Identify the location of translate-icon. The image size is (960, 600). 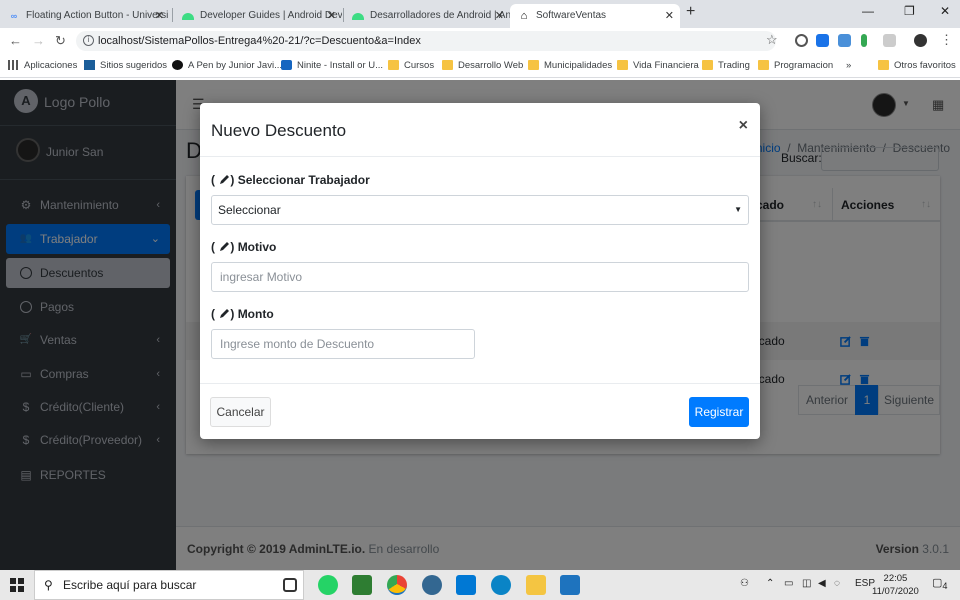
(844, 40).